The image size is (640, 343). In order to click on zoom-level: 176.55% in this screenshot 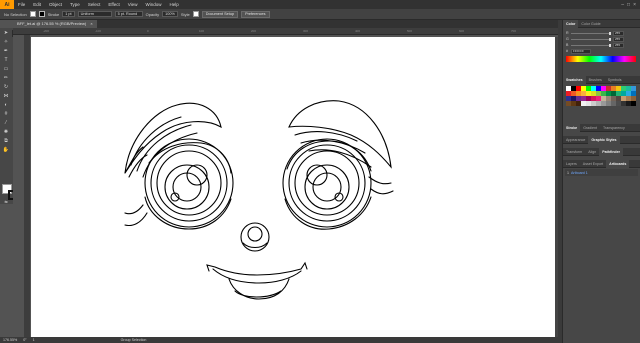, I will do `click(10, 340)`.